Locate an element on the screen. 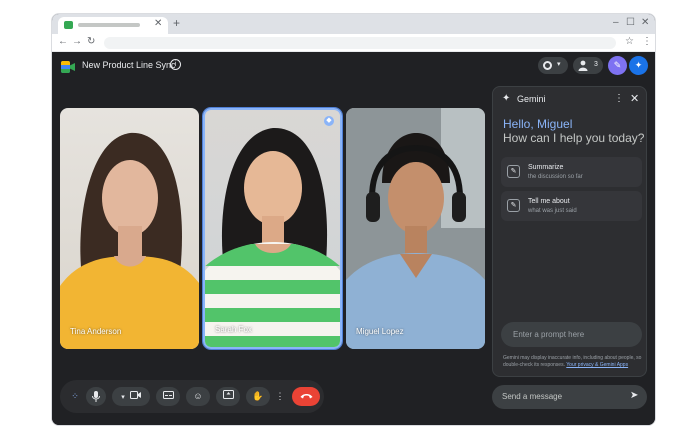 Image resolution: width=700 pixels, height=441 pixels. meeting-title: New Product Line Sync is located at coordinates (129, 65).